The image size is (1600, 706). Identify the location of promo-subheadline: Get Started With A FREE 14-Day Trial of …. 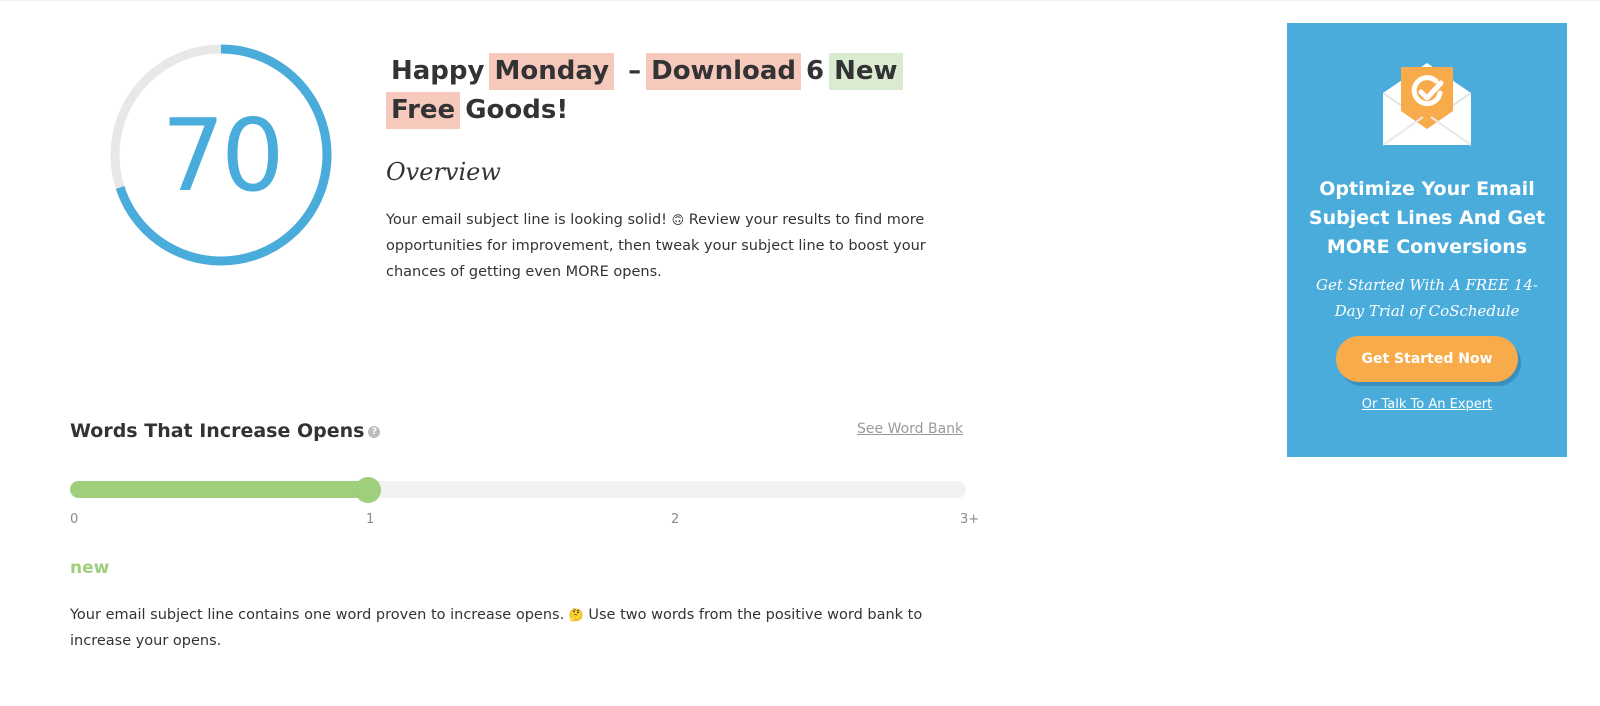
(1427, 298).